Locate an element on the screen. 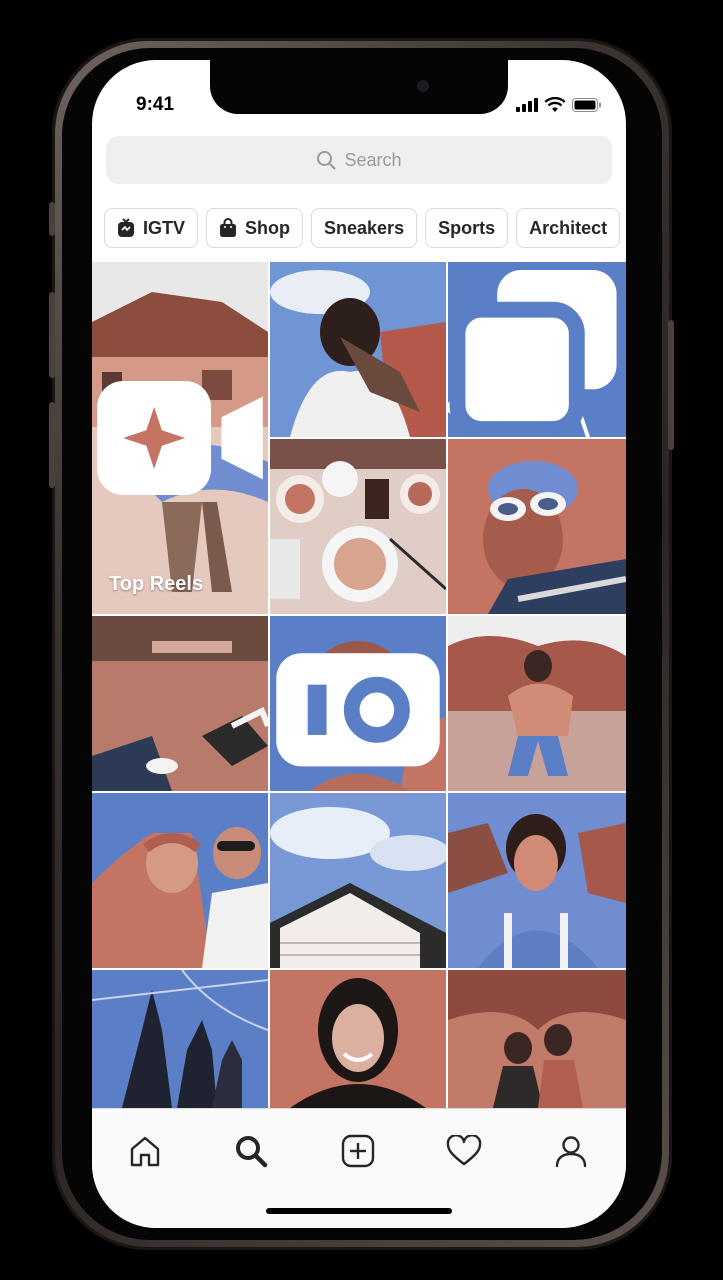  front-camera is located at coordinates (423, 86).